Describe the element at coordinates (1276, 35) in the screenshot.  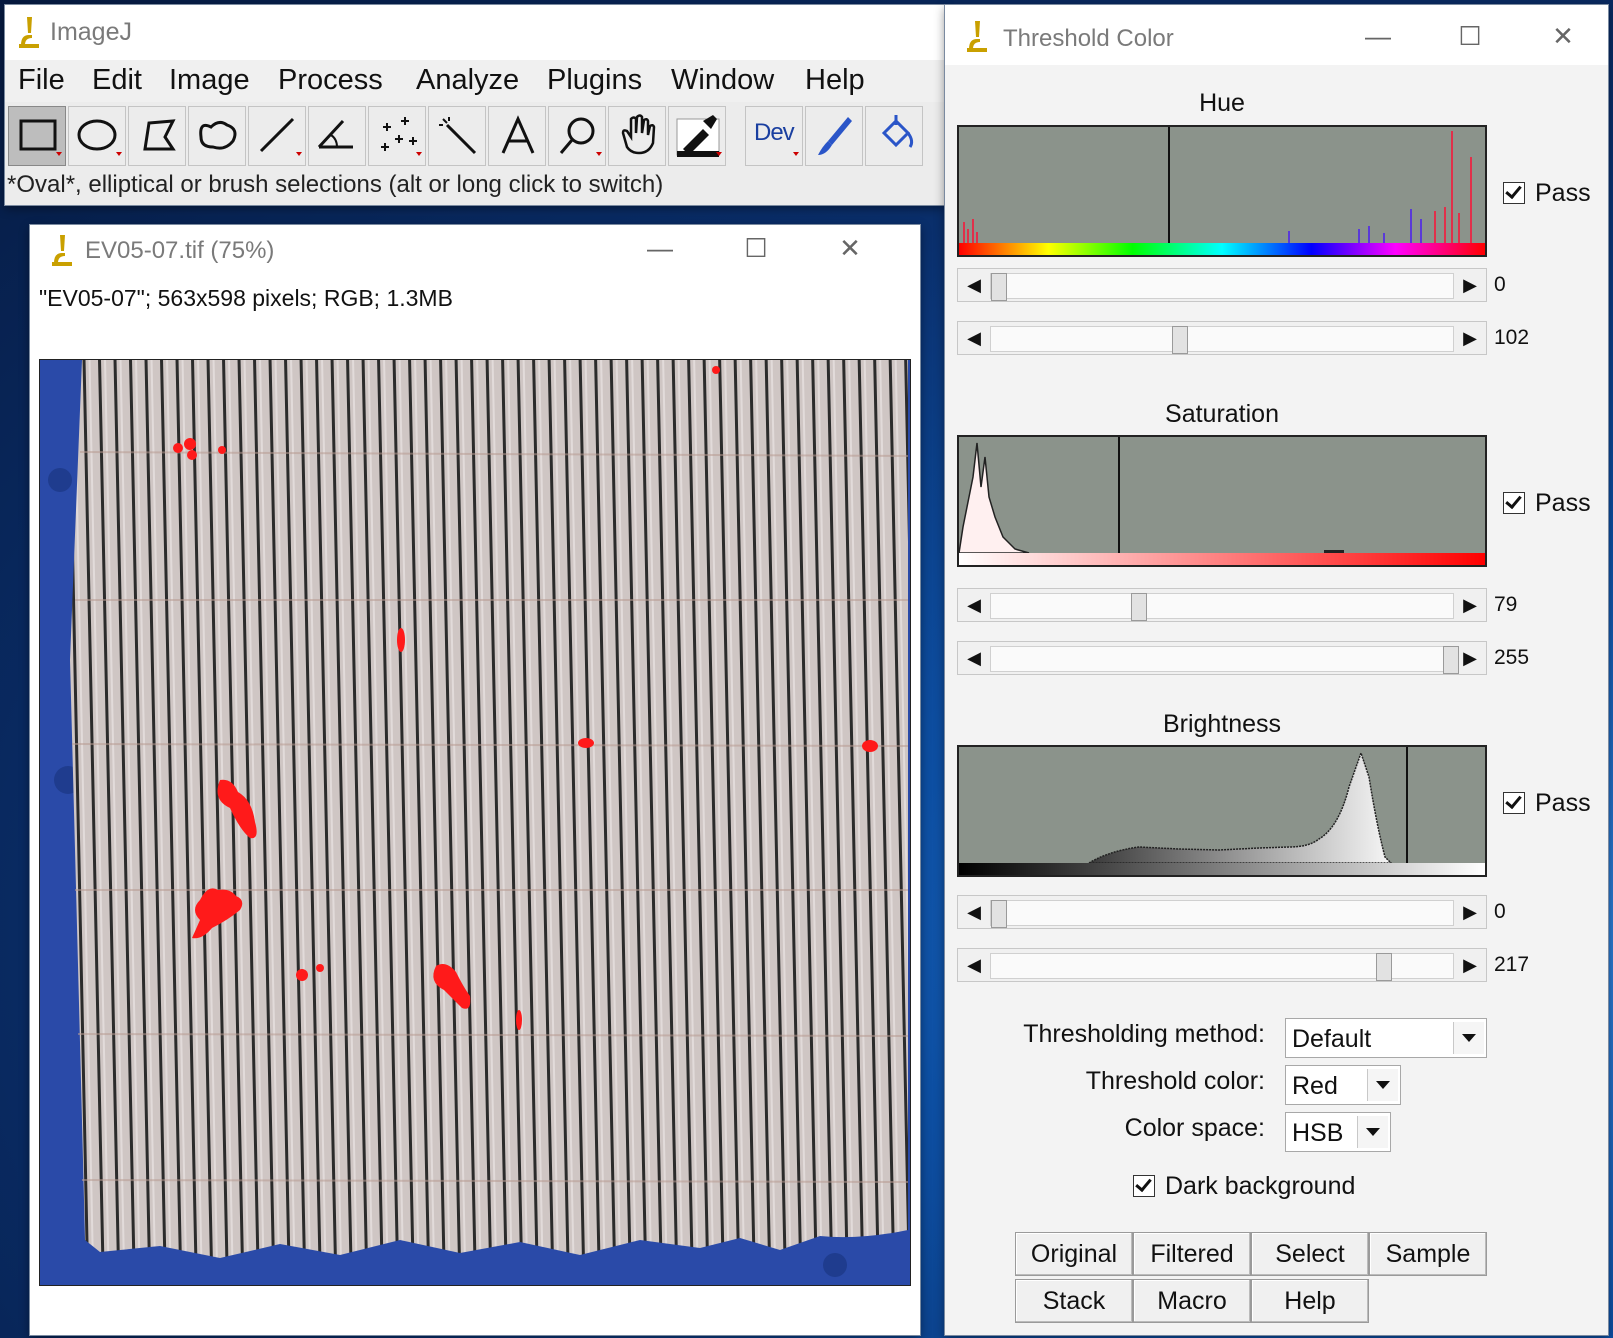
I see `threshold-titlebar: Threshold Color — ☐ ✕` at that location.